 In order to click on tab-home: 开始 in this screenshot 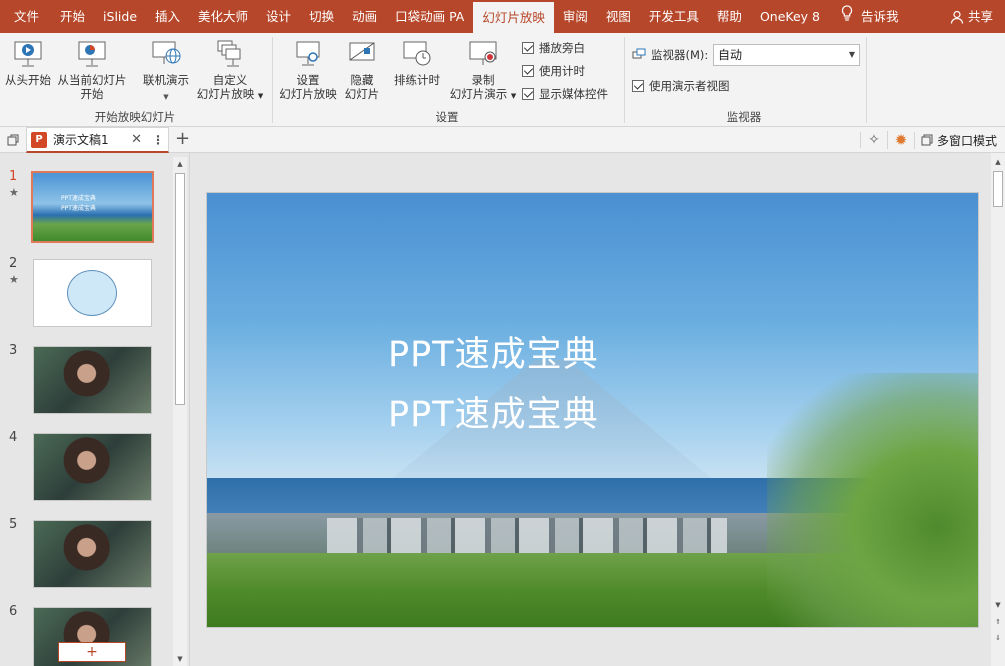, I will do `click(72, 16)`.